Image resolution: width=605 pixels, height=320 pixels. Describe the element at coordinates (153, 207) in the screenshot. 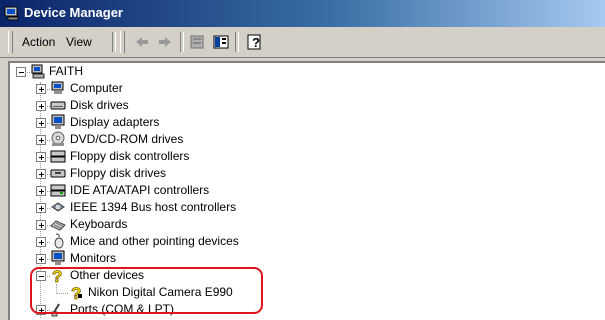

I see `tree-item-label: IEEE 1394 Bus host controllers` at that location.